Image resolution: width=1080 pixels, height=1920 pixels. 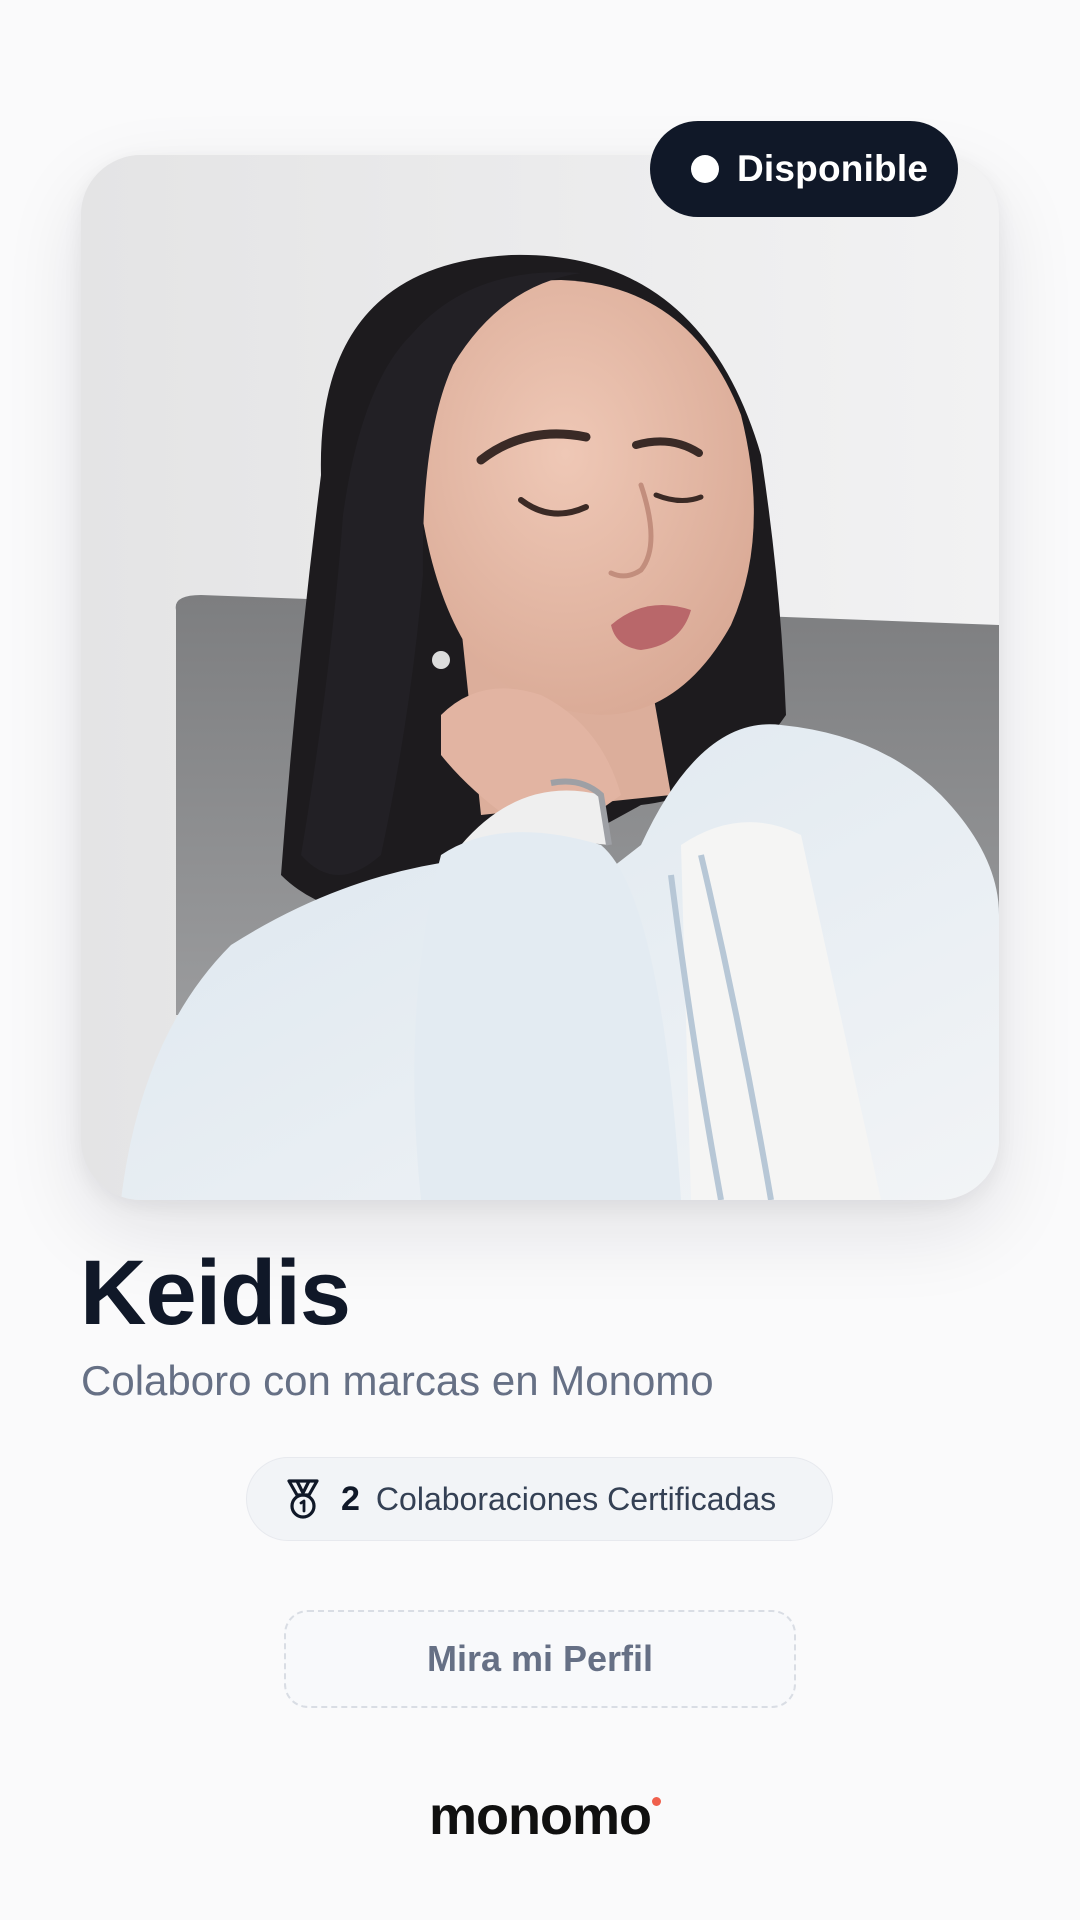 I want to click on collaborations-count: 2, so click(x=350, y=1498).